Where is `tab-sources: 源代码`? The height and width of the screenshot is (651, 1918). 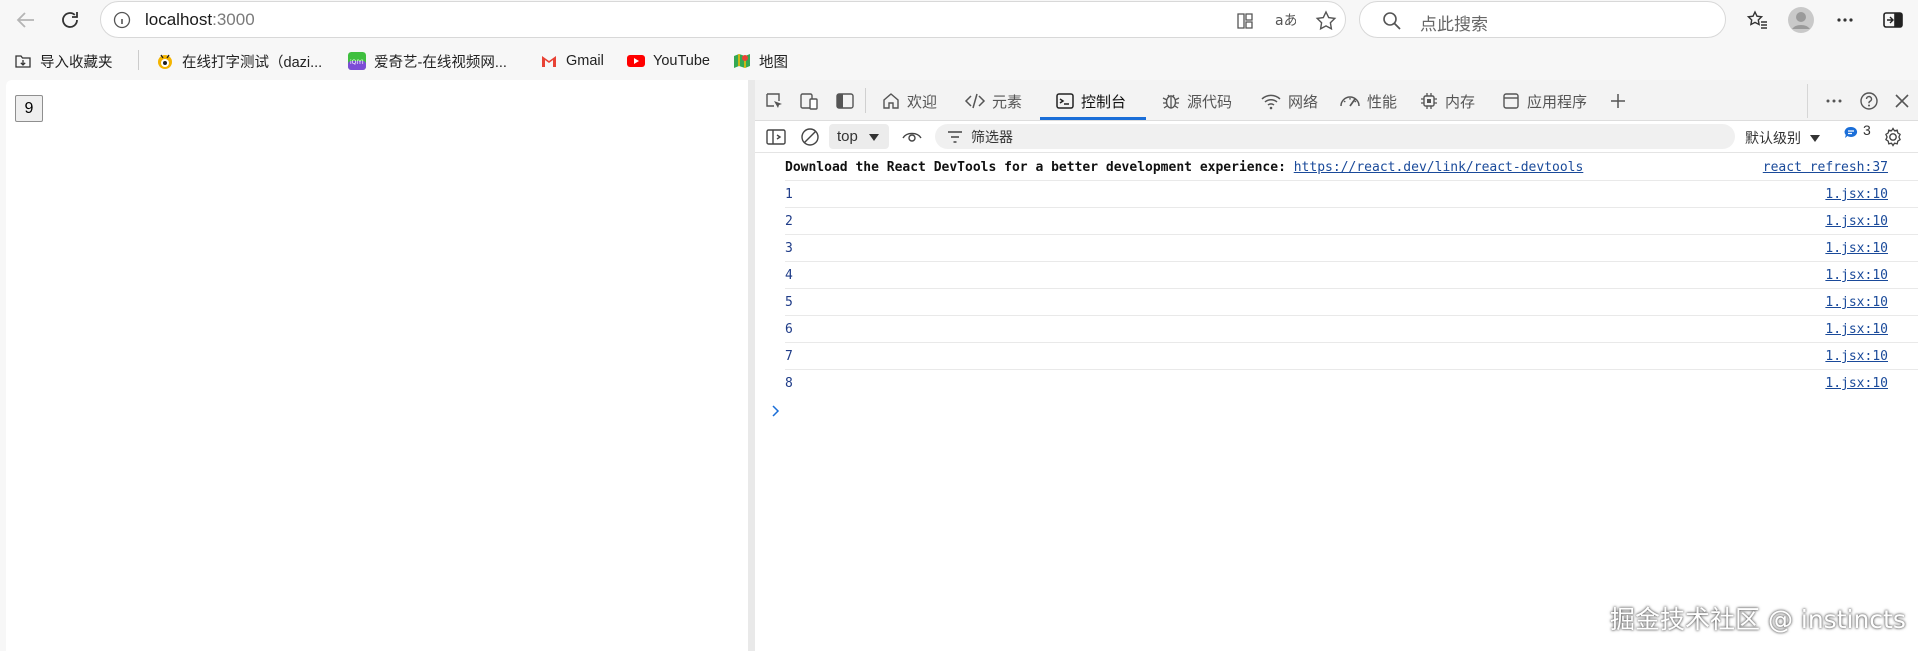
tab-sources: 源代码 is located at coordinates (1196, 101).